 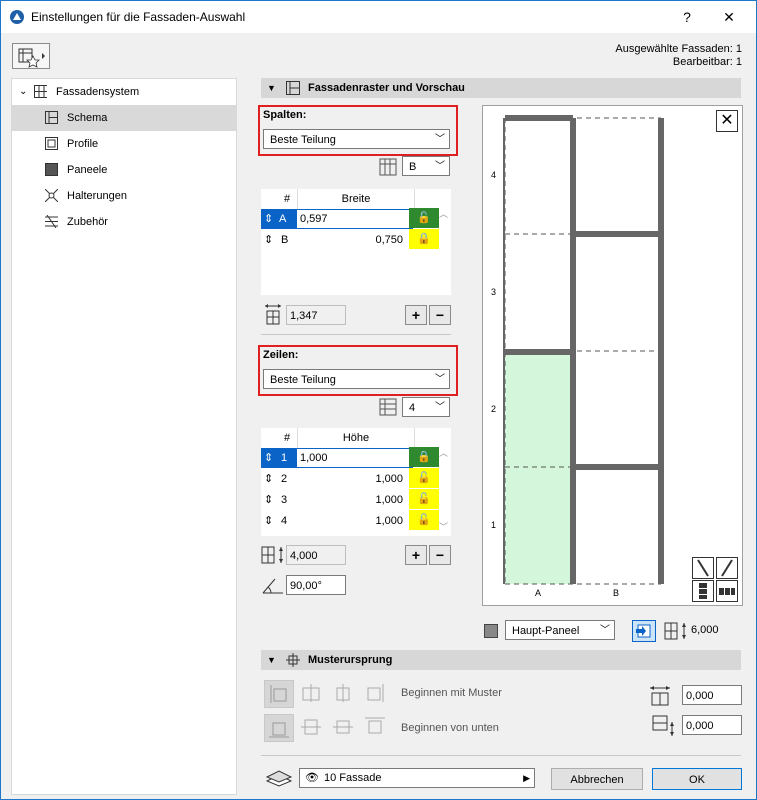 What do you see at coordinates (426, 407) in the screenshot?
I see `row-count-select: 4 ﹀` at bounding box center [426, 407].